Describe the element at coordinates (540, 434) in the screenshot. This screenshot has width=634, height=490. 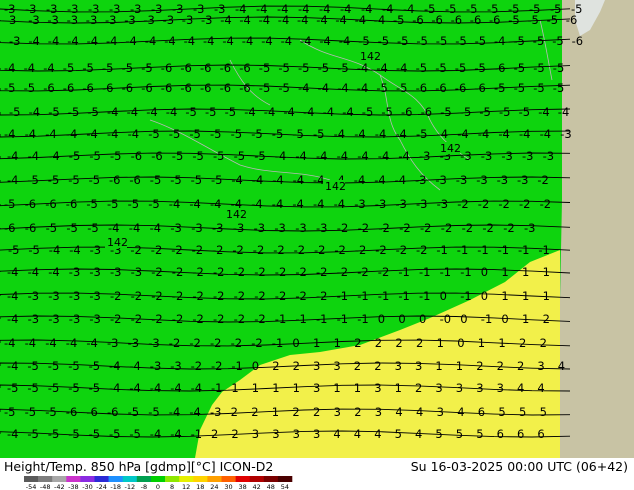
I see `temperature-label: 6` at that location.